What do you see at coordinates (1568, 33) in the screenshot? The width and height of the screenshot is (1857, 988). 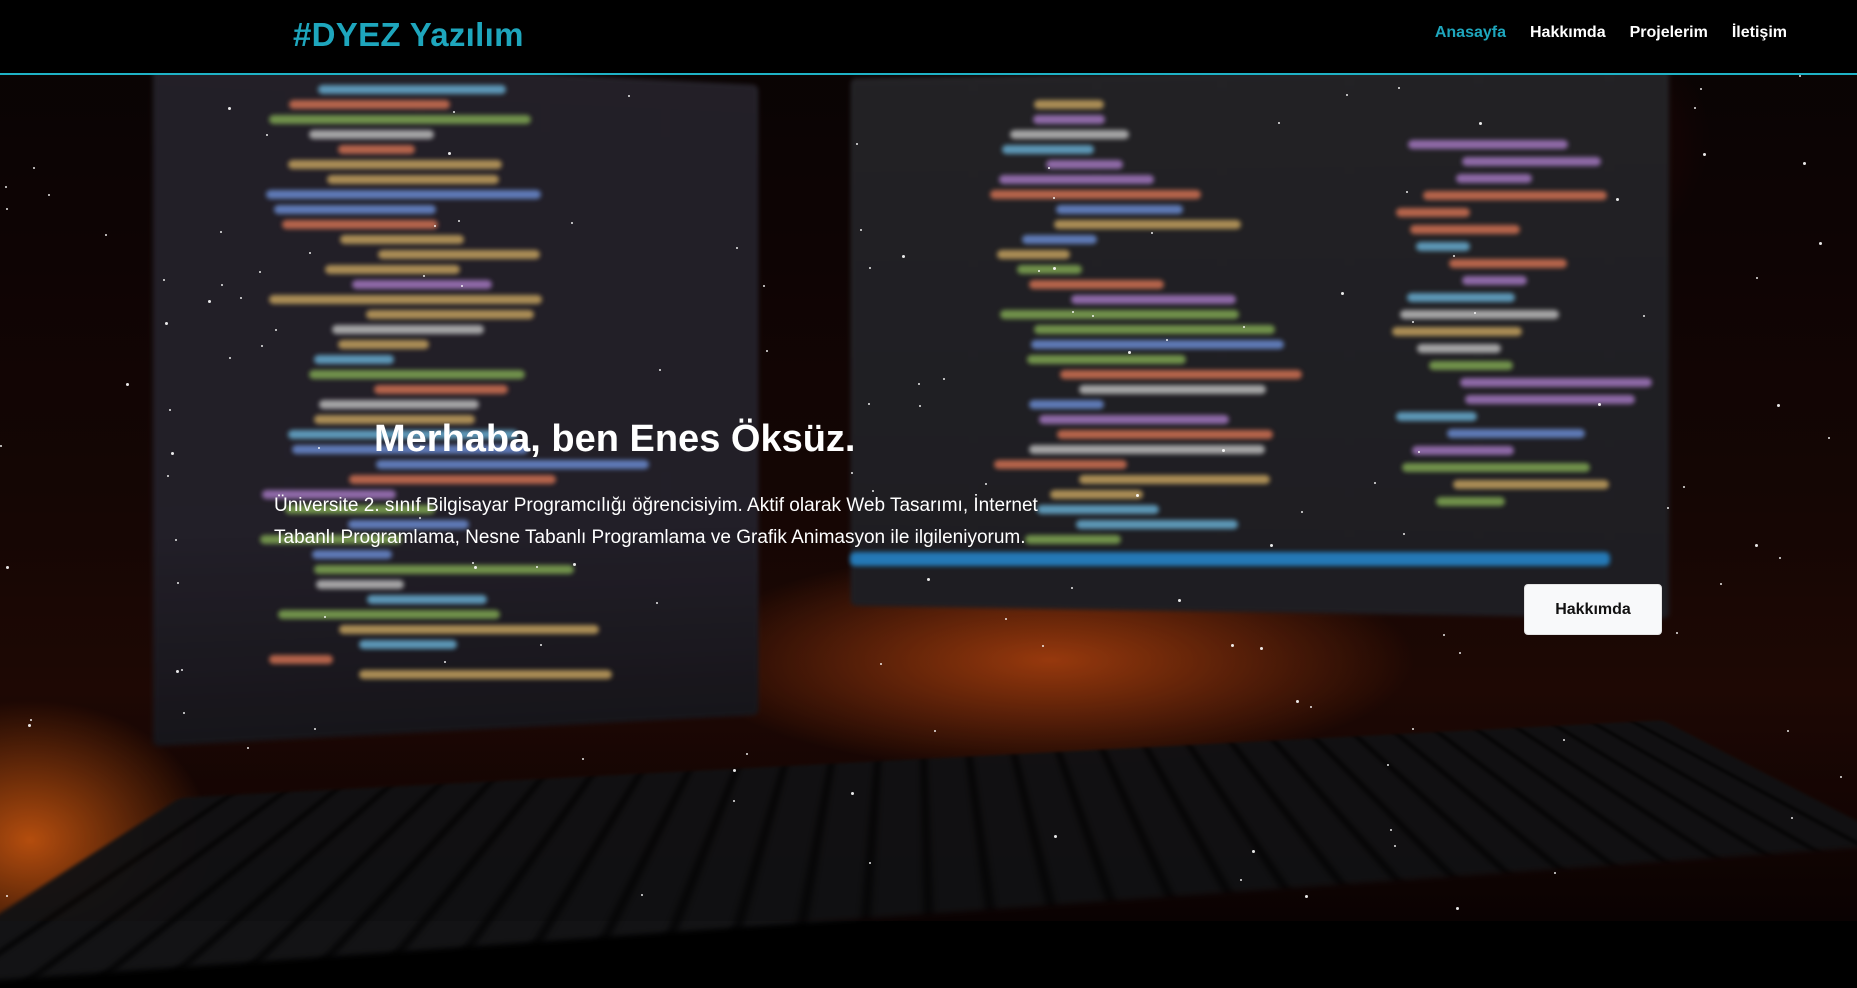 I see `nav-link-hakkimda: Hakkımda` at bounding box center [1568, 33].